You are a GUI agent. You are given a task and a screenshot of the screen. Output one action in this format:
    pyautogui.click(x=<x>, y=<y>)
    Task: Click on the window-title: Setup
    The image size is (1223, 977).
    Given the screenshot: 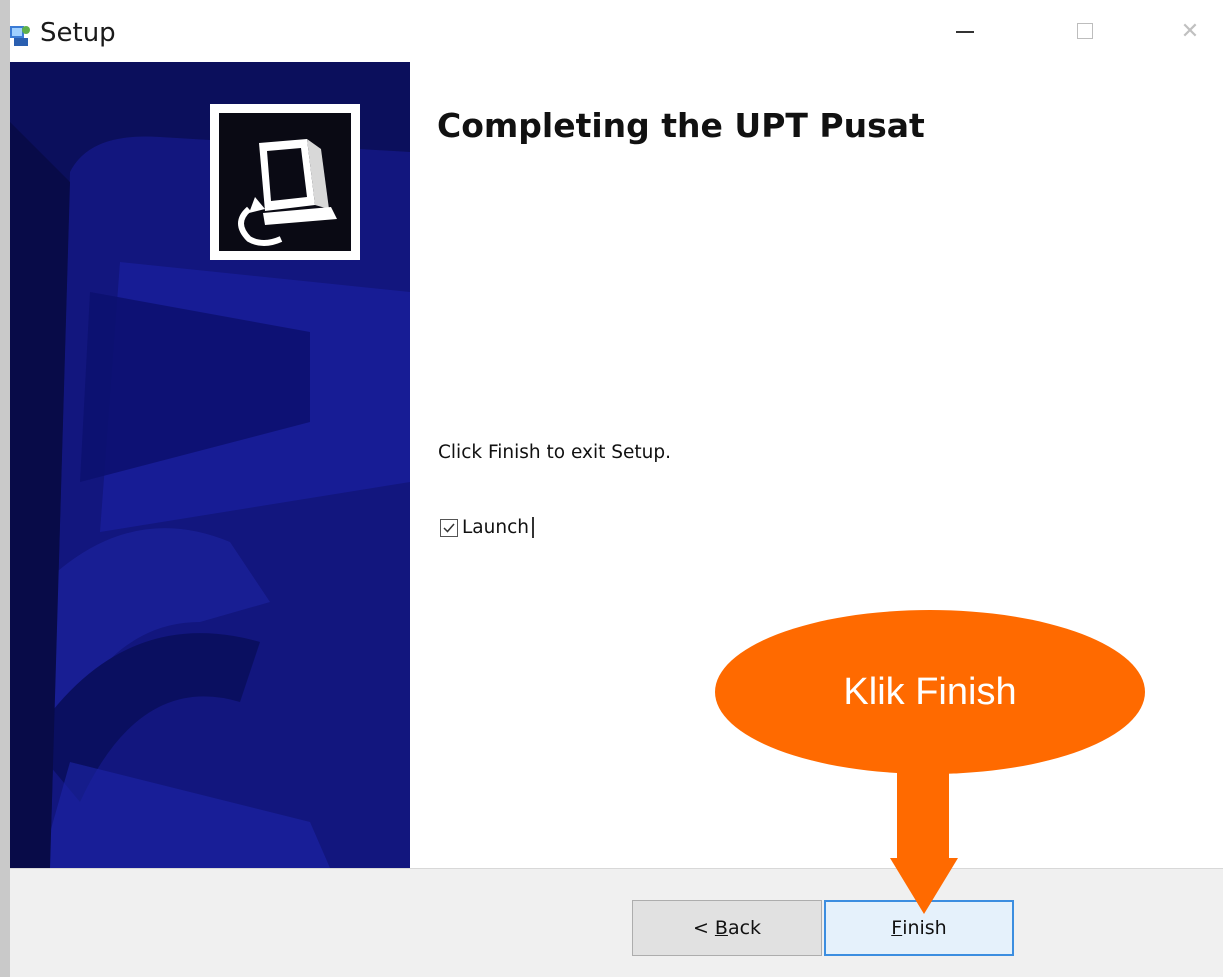 What is the action you would take?
    pyautogui.click(x=78, y=33)
    